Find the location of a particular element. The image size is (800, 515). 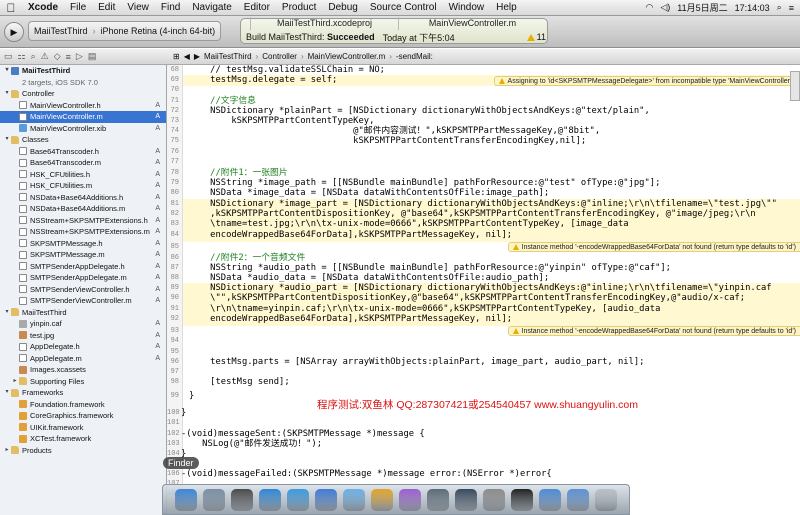

file-item: SMTPSenderAppDelegate.h A is located at coordinates (83, 267).